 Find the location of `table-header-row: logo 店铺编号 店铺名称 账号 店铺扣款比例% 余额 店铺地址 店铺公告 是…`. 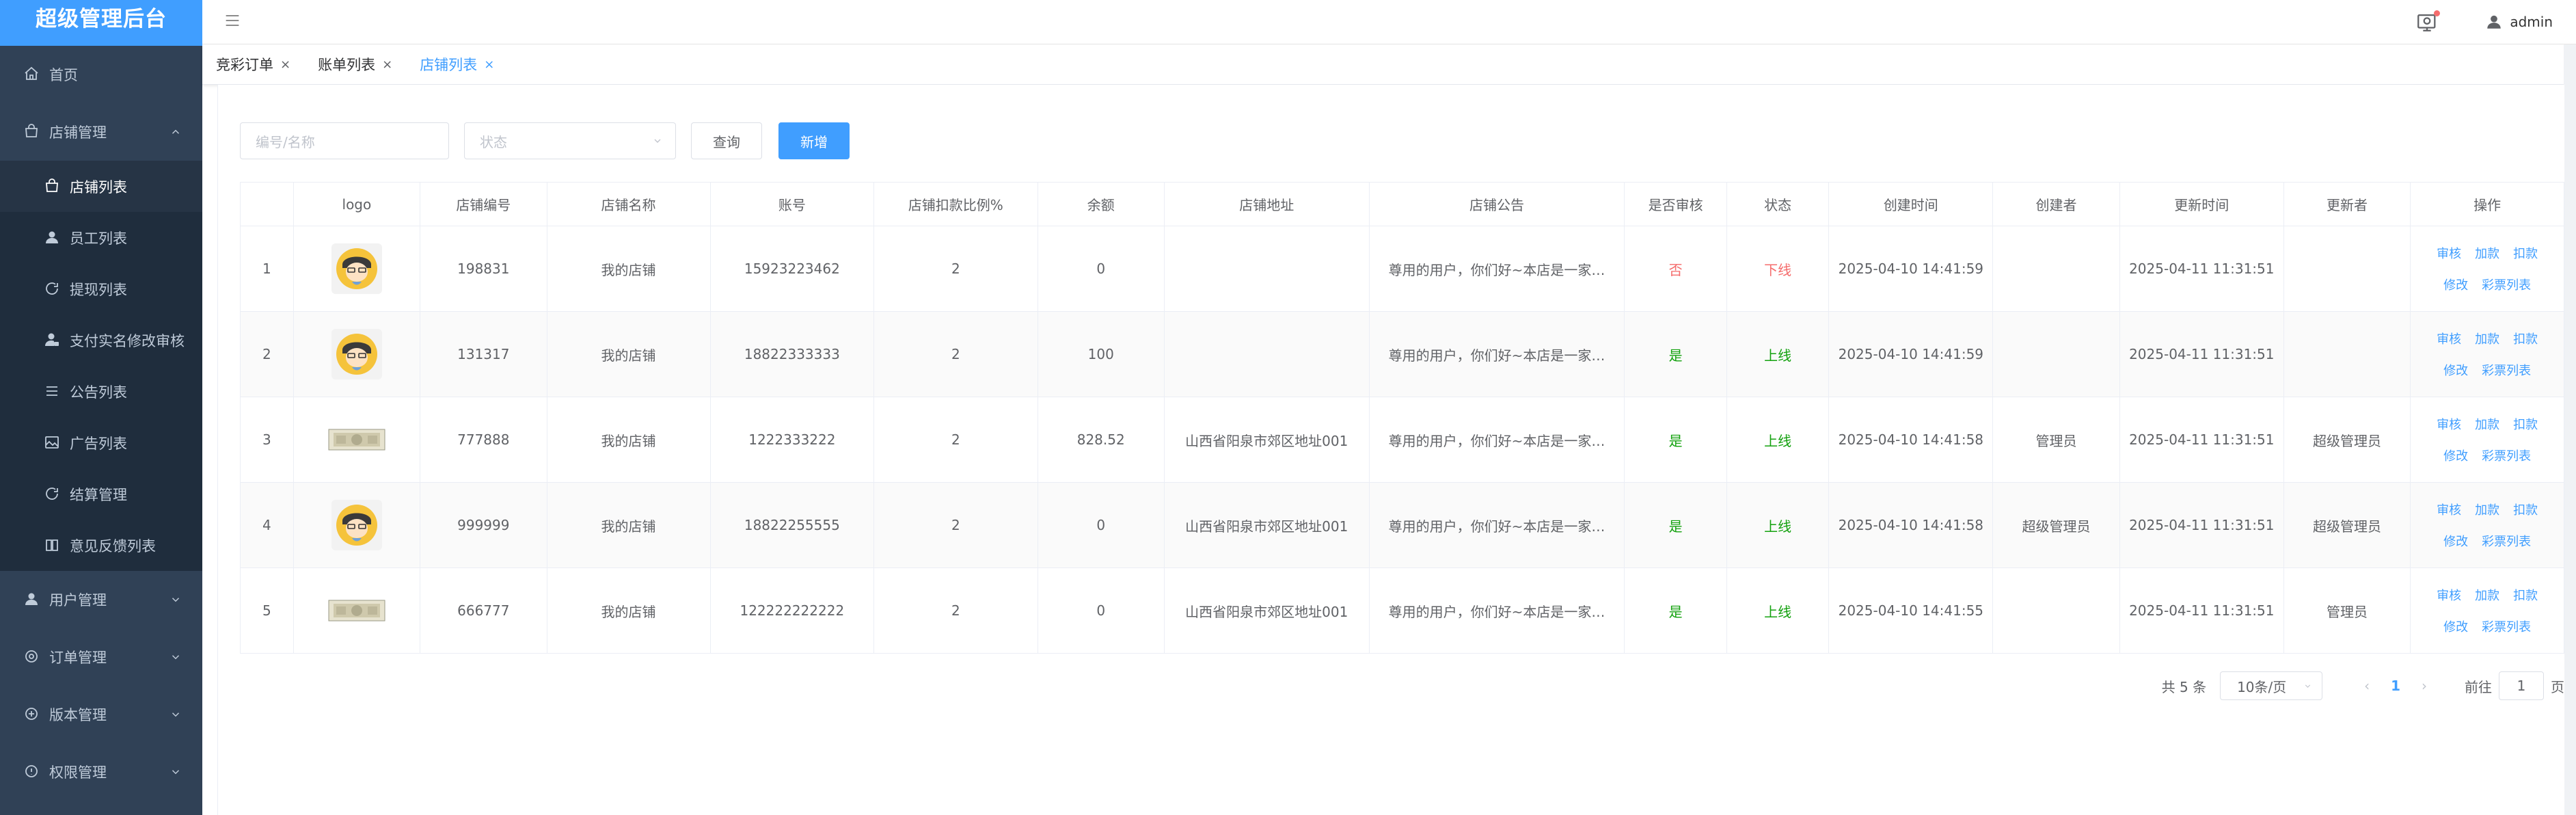

table-header-row: logo 店铺编号 店铺名称 账号 店铺扣款比例% 余额 店铺地址 店铺公告 是… is located at coordinates (1402, 204).